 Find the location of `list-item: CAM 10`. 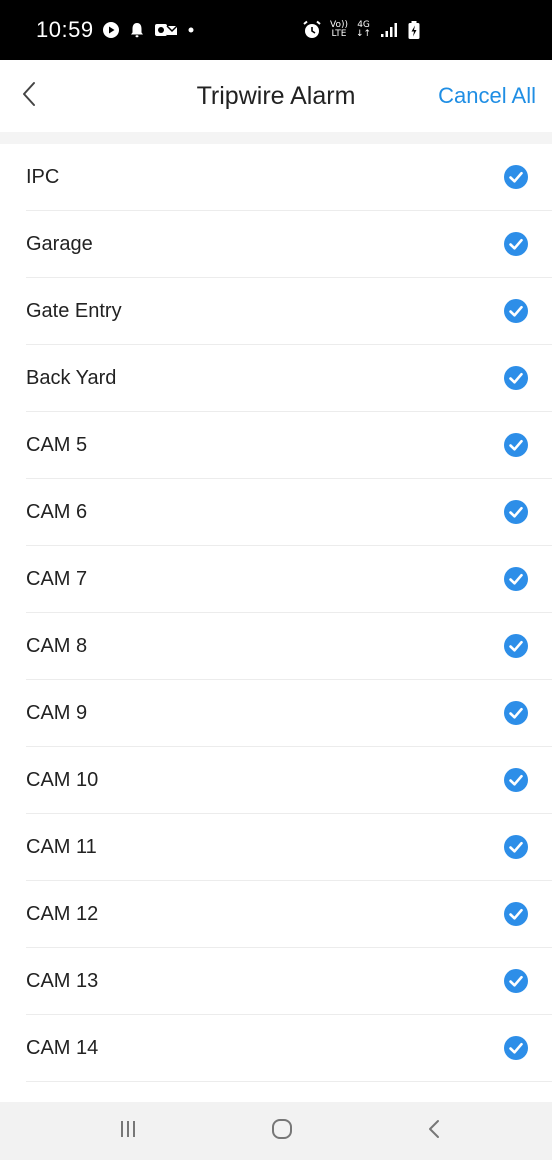

list-item: CAM 10 is located at coordinates (289, 780).